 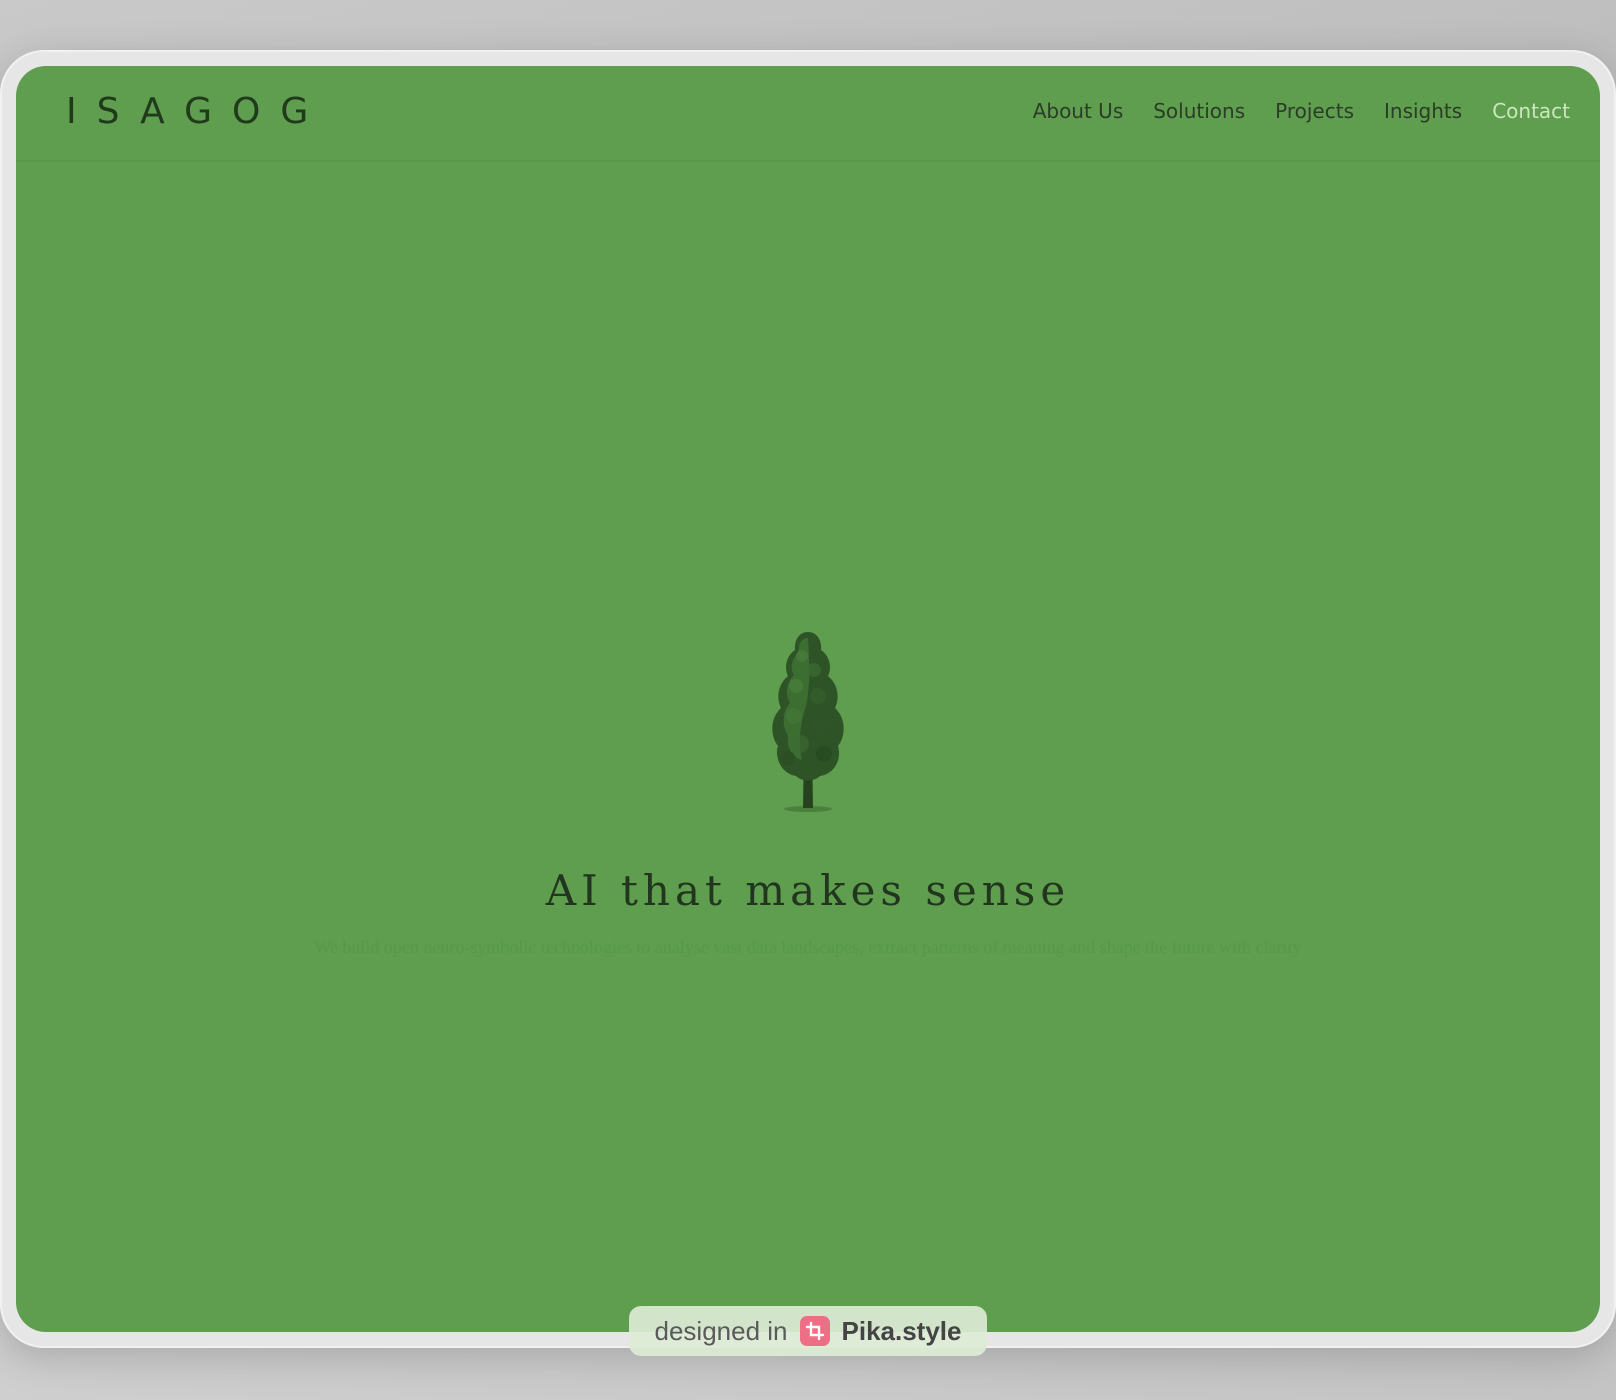 What do you see at coordinates (1199, 111) in the screenshot?
I see `nav-link-solutions: Solutions` at bounding box center [1199, 111].